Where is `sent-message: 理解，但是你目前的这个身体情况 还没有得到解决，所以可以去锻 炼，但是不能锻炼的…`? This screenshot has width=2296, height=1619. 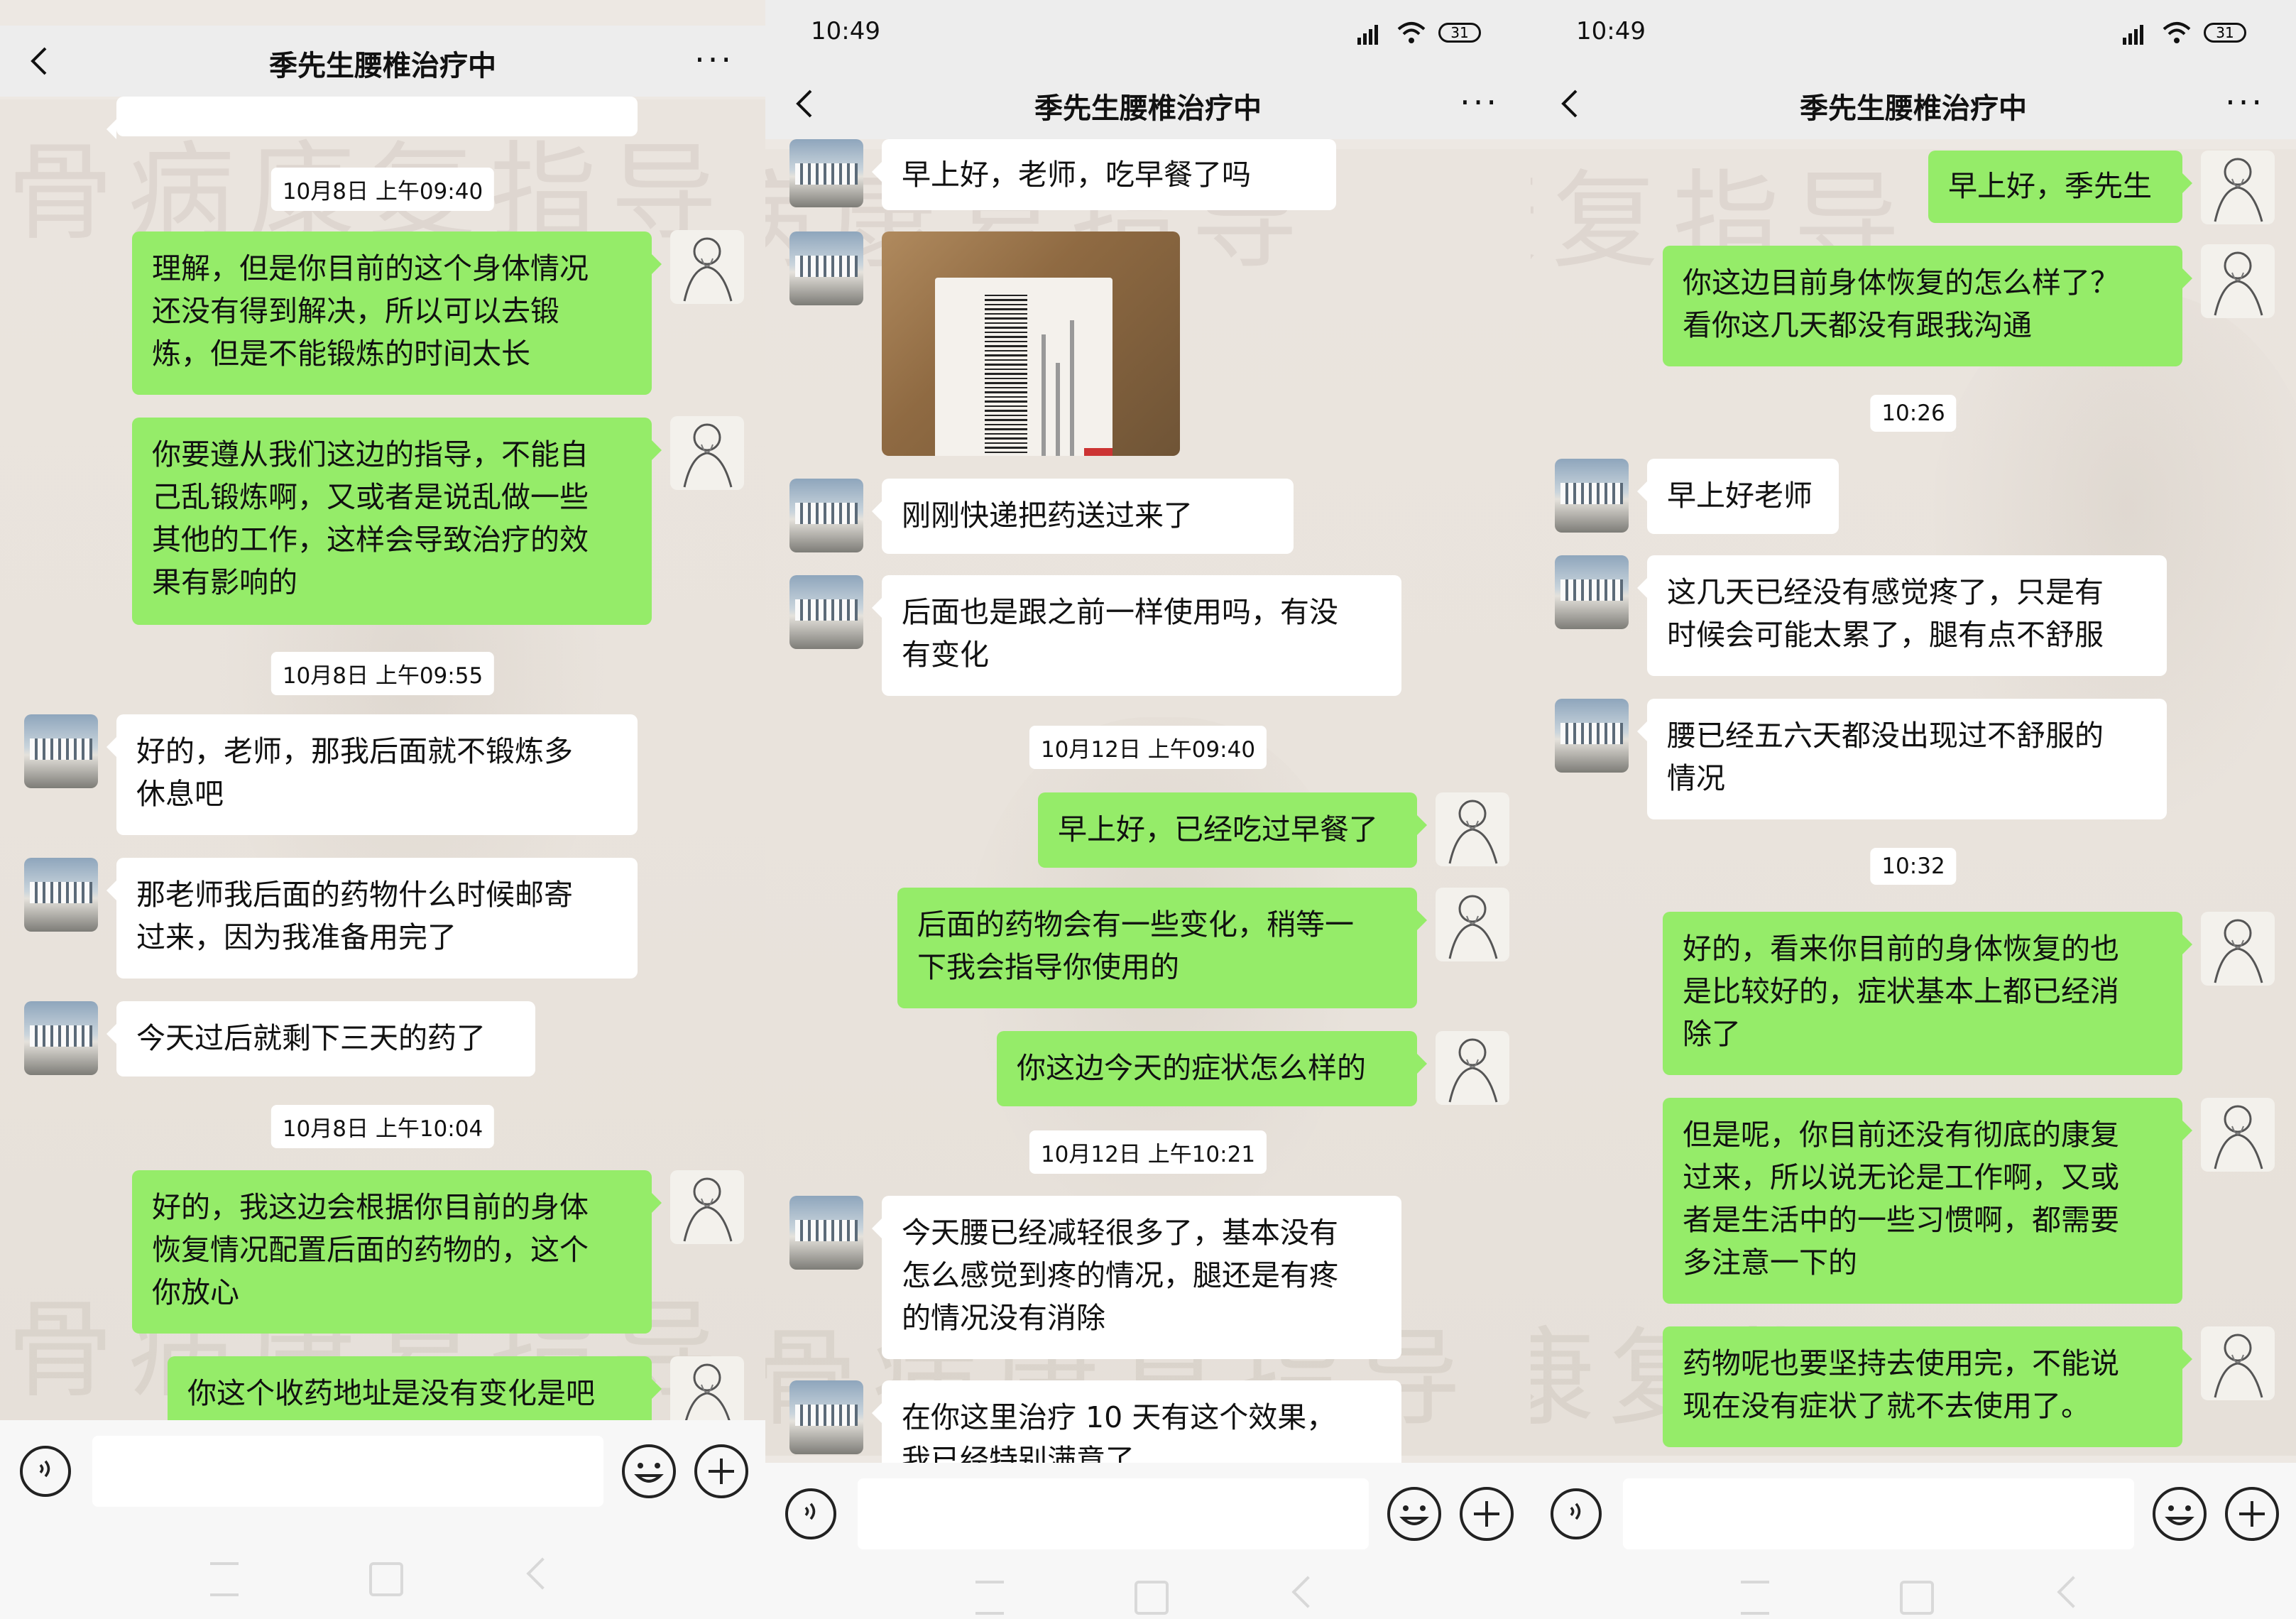
sent-message: 理解，但是你目前的这个身体情况 还没有得到解决，所以可以去锻 炼，但是不能锻炼的… is located at coordinates (397, 313).